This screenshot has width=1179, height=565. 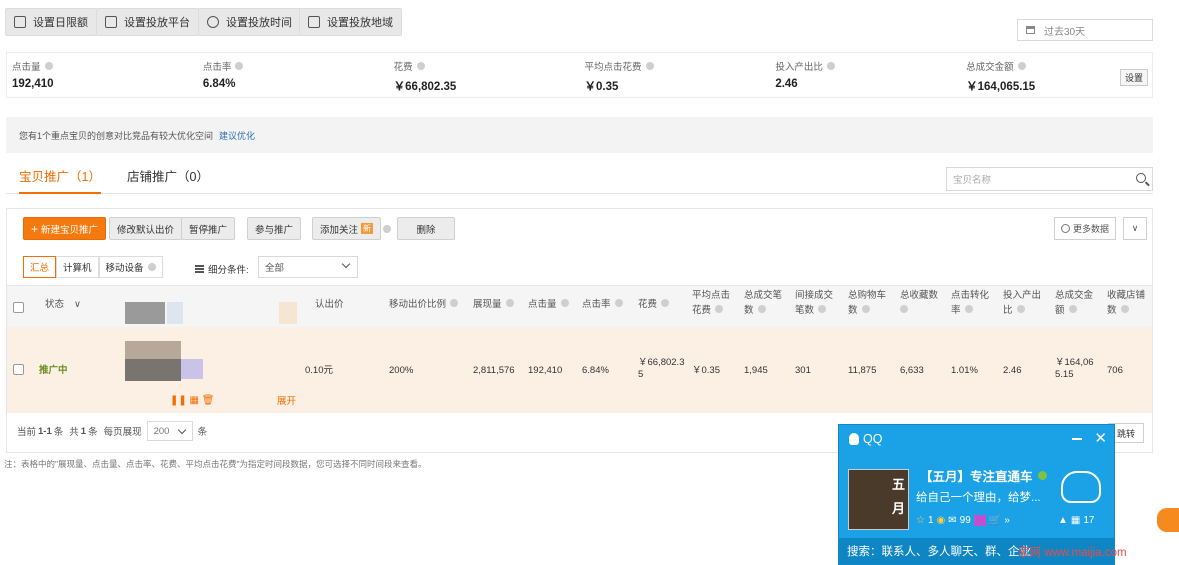 I want to click on row-expand-link: 展开, so click(x=286, y=402).